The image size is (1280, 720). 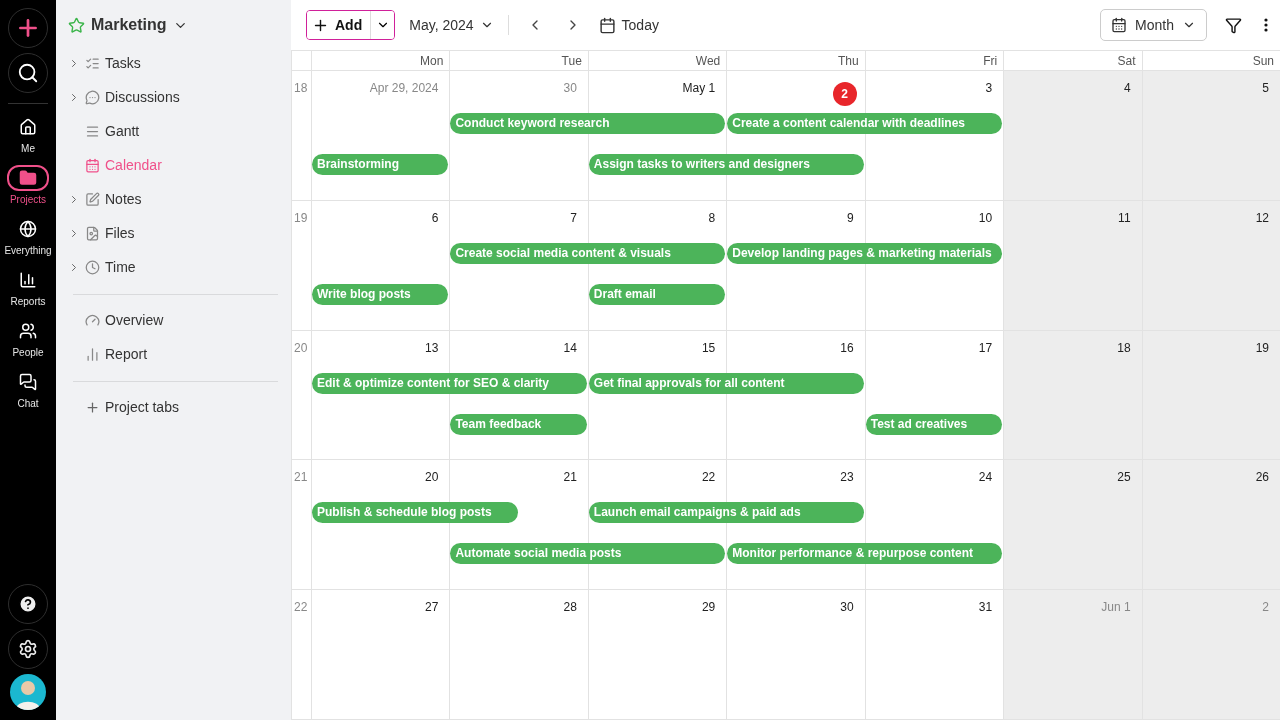 What do you see at coordinates (1072, 135) in the screenshot?
I see `day-cell: 4` at bounding box center [1072, 135].